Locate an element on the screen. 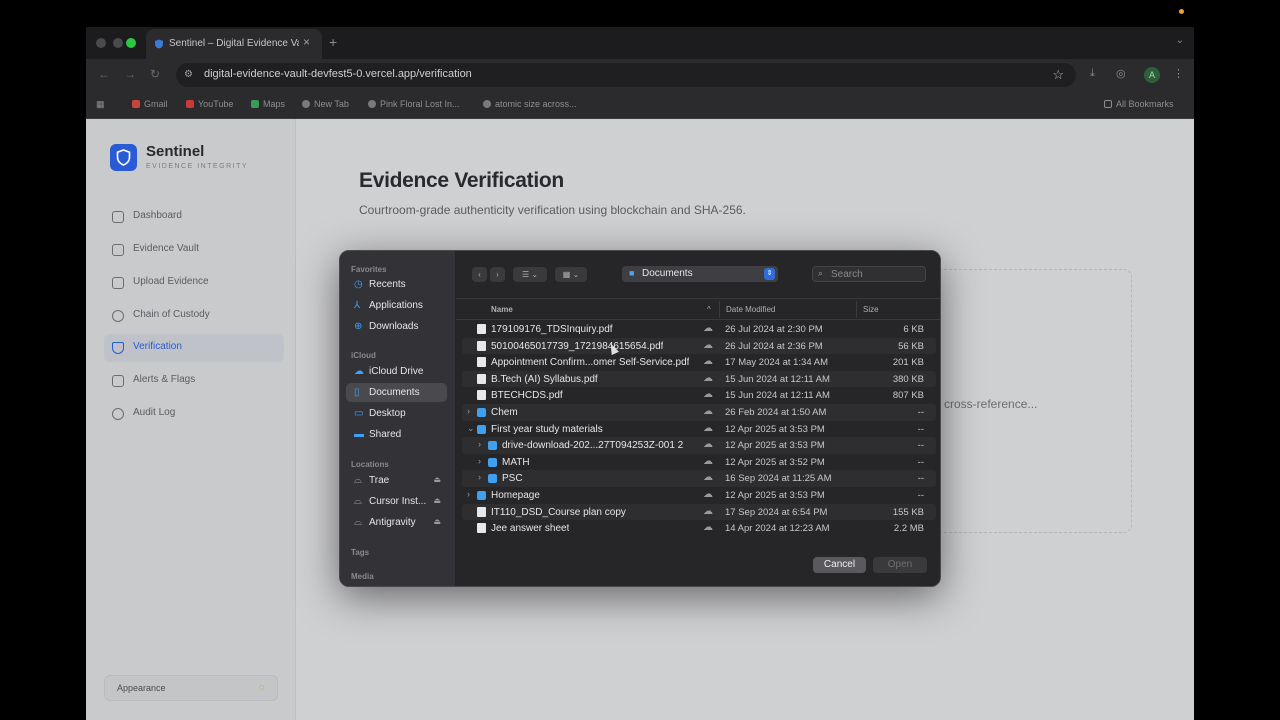 The height and width of the screenshot is (720, 1280). column-date: Date Modified is located at coordinates (750, 309).